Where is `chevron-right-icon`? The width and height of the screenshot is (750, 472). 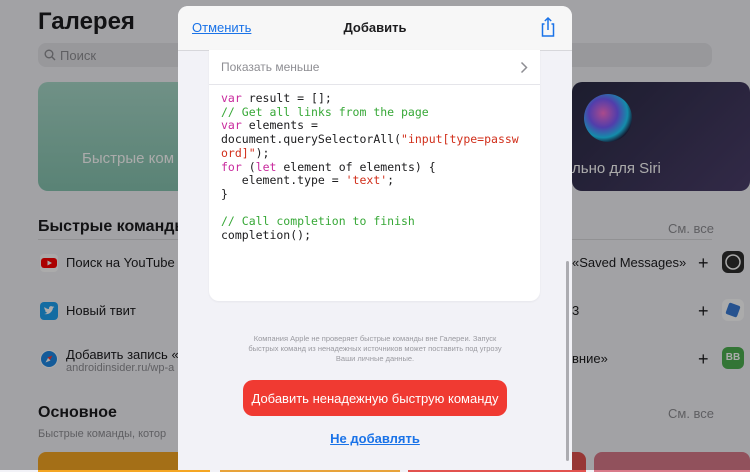 chevron-right-icon is located at coordinates (524, 67).